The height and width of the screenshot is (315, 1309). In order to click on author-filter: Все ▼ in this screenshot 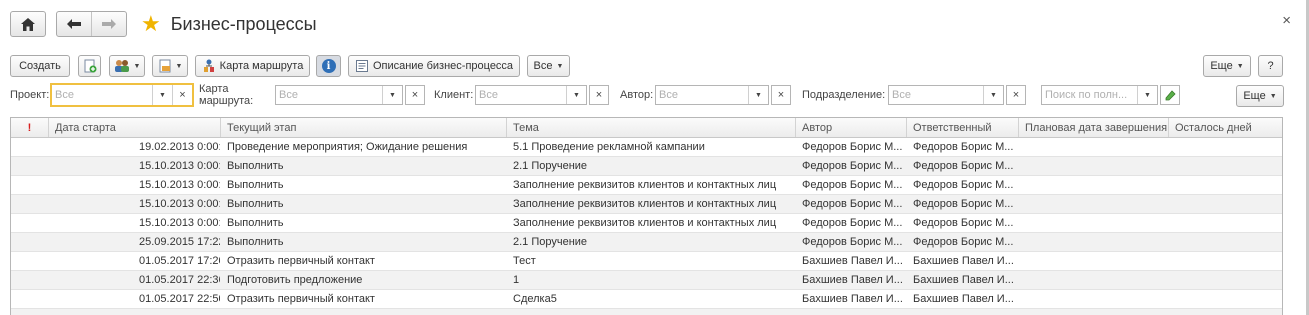, I will do `click(712, 95)`.